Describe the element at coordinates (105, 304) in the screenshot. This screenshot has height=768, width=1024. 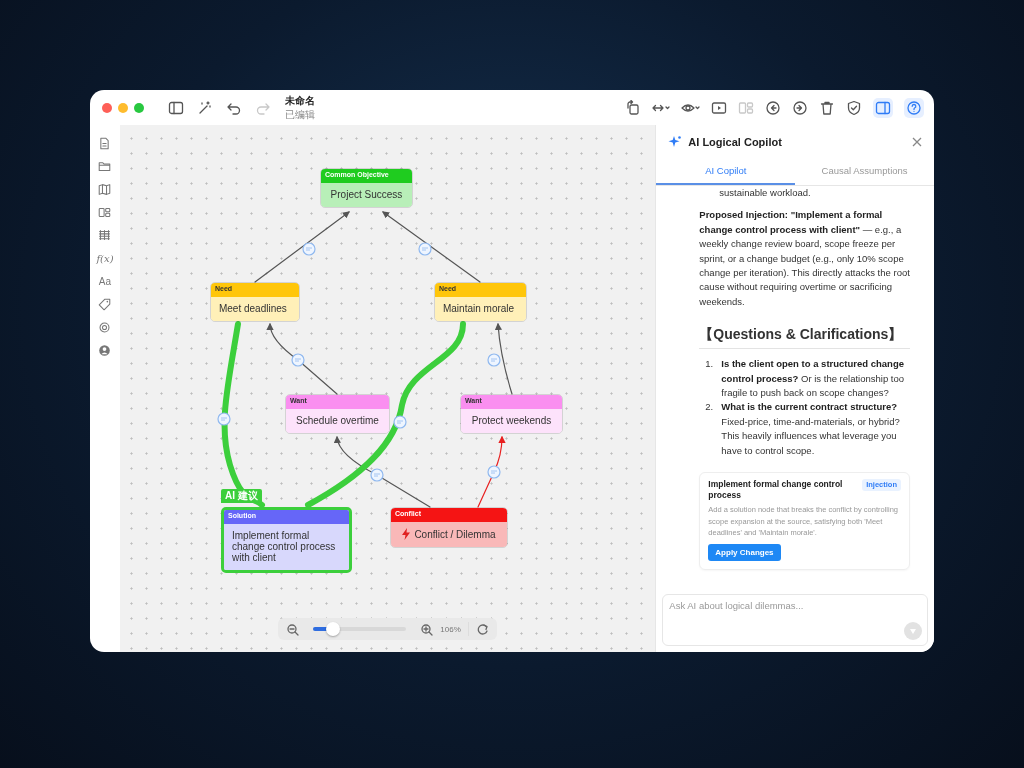
I see `tag-icon` at that location.